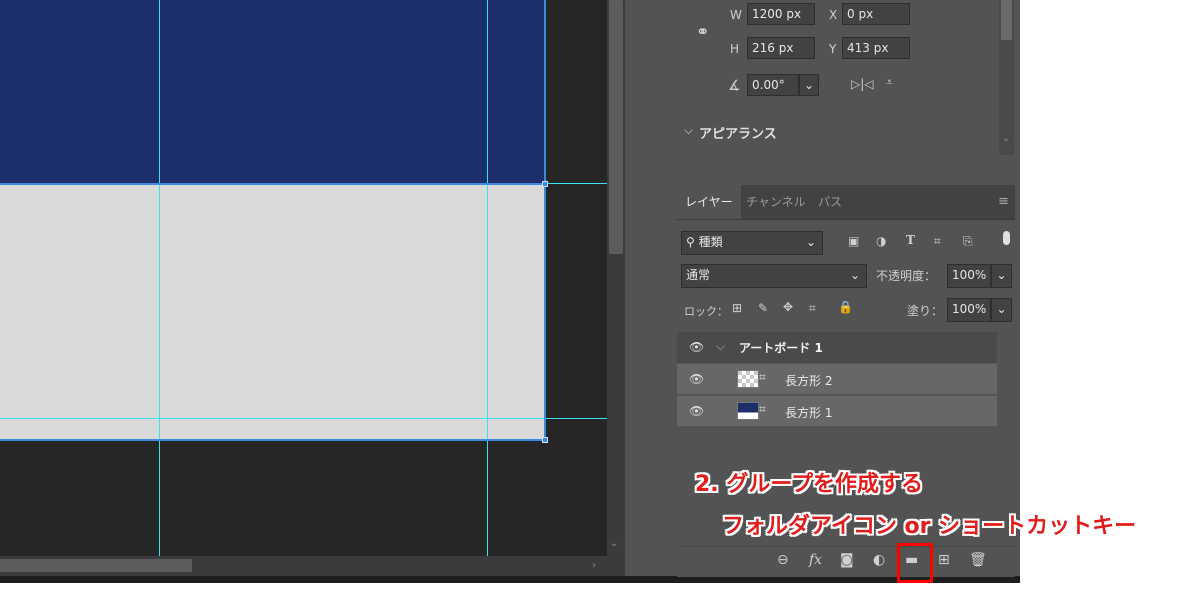 The image size is (1200, 600). I want to click on artboard-name: アートボード 1, so click(781, 348).